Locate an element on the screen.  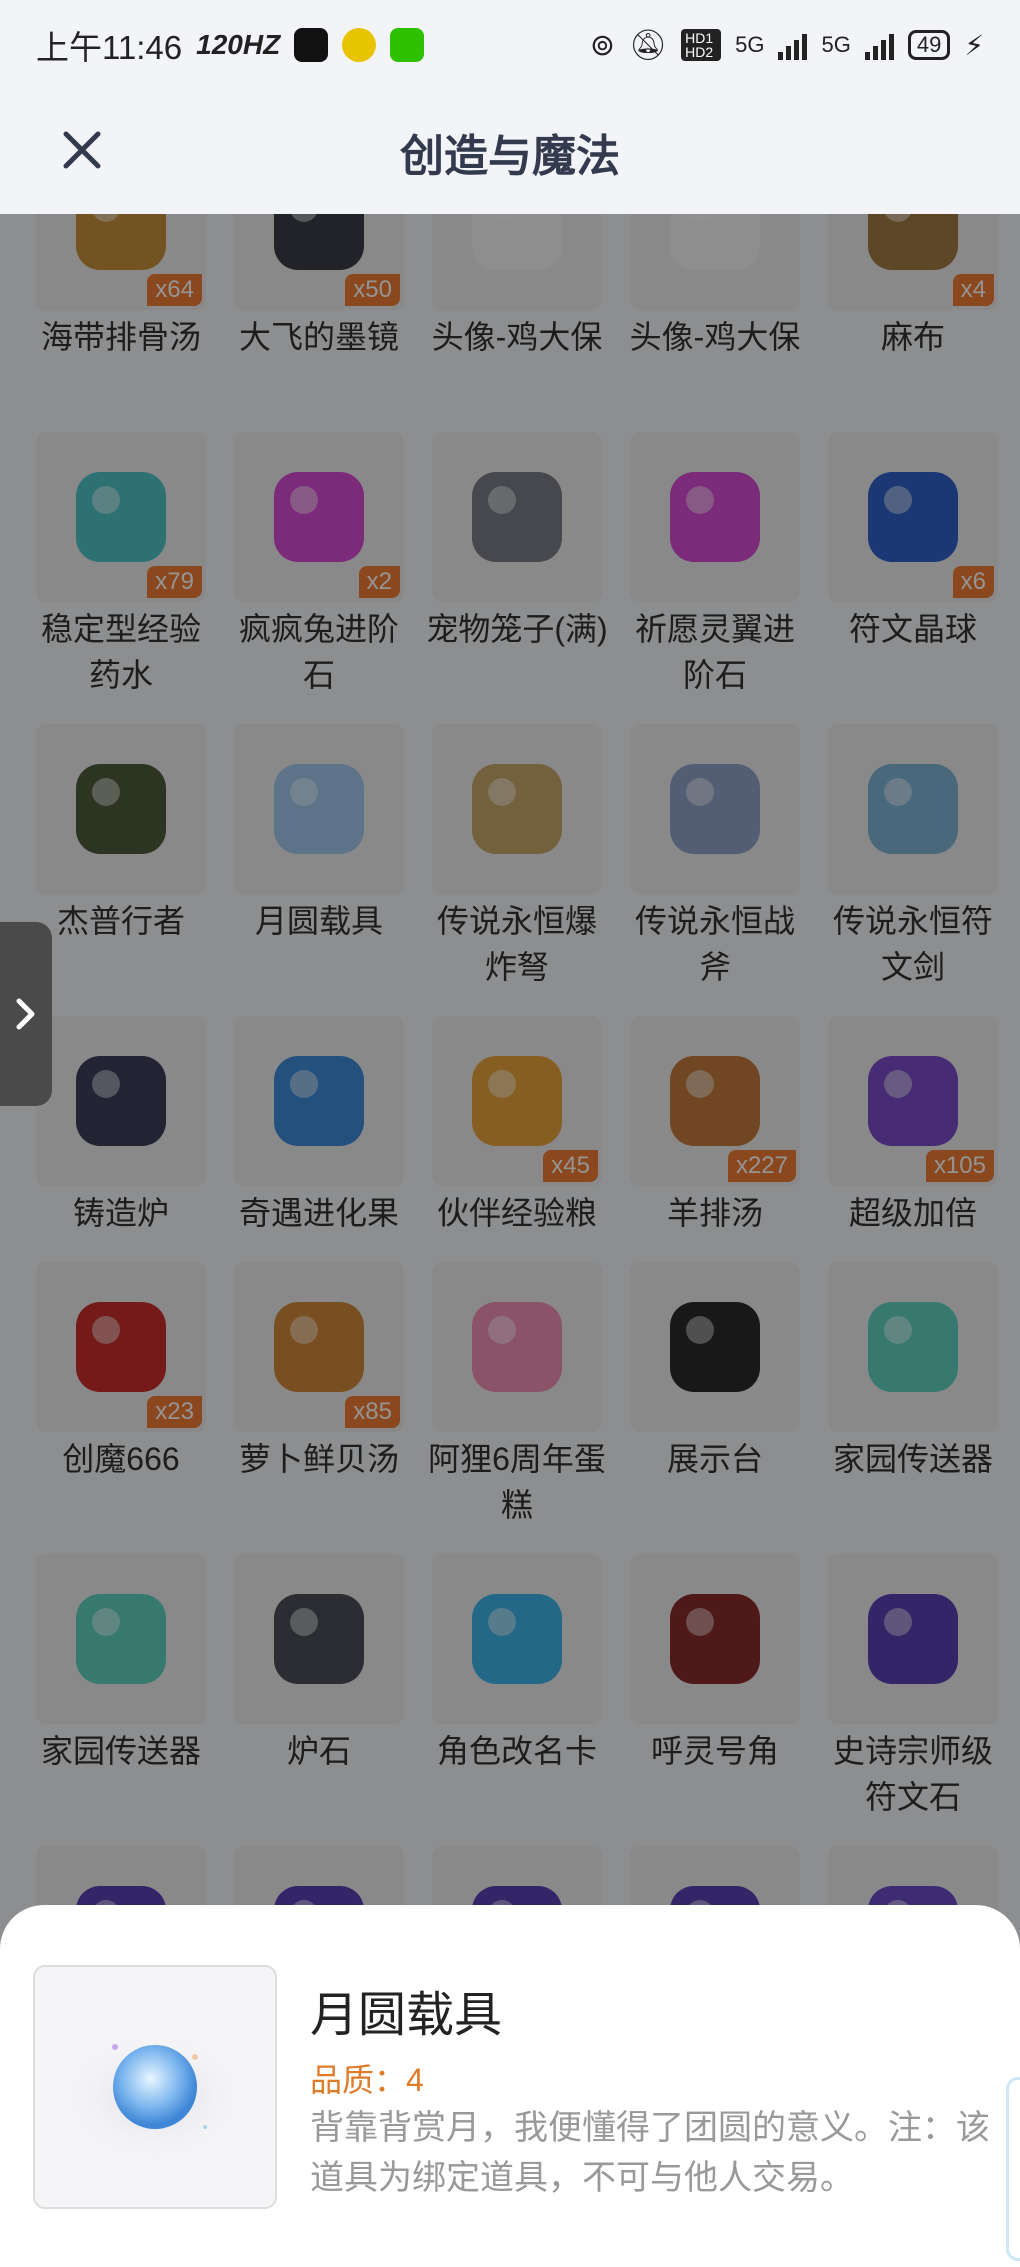
network-label-2: 5G is located at coordinates (836, 44).